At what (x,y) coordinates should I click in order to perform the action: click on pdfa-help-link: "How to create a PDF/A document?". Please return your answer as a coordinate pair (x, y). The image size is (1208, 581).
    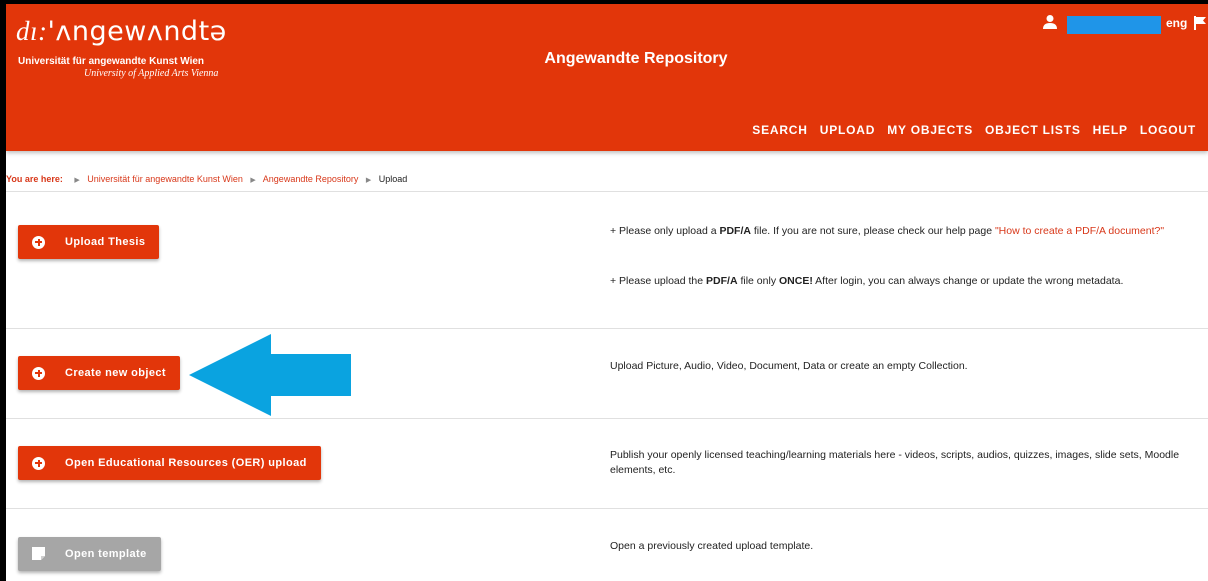
    Looking at the image, I should click on (1079, 231).